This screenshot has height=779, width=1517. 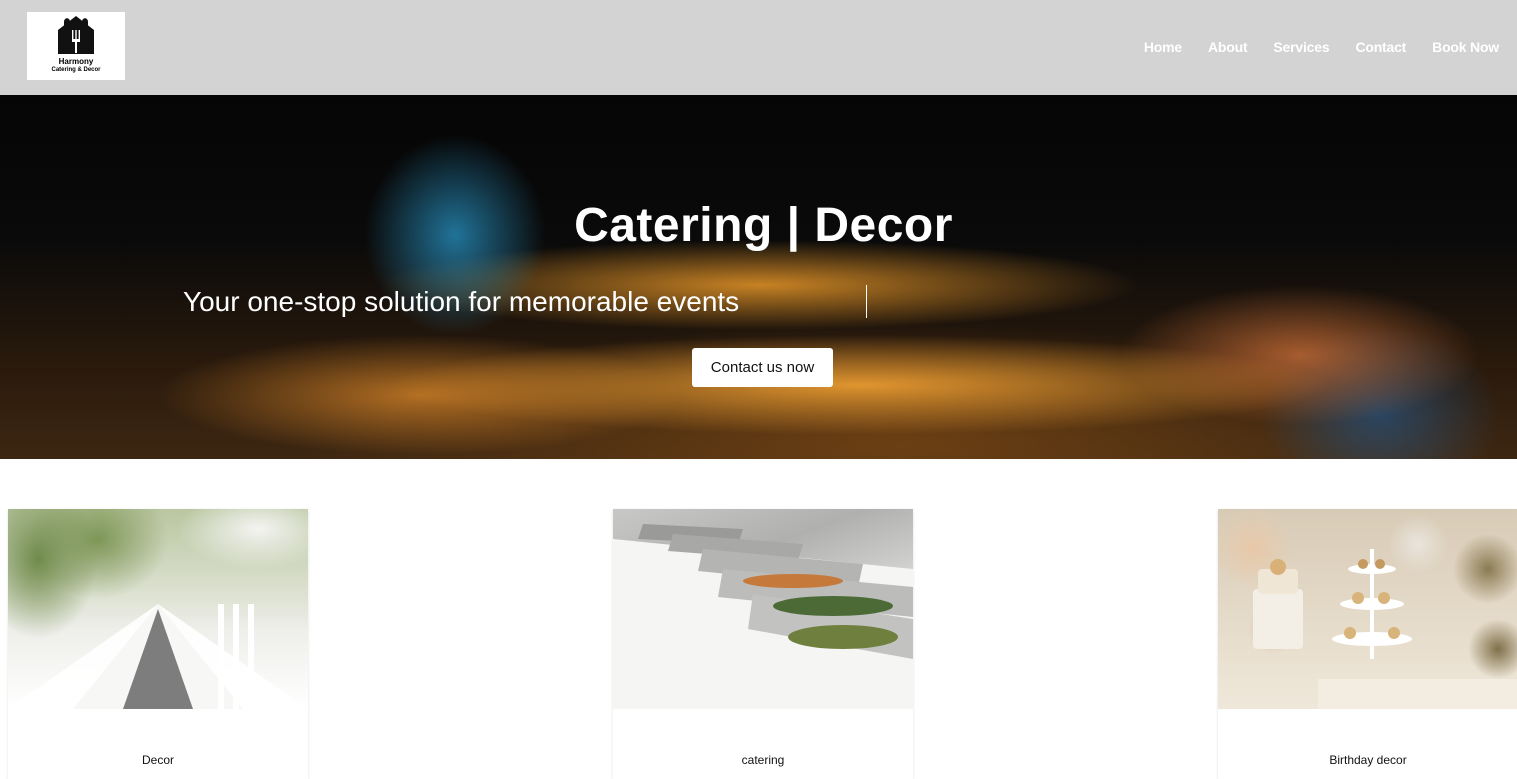 What do you see at coordinates (1301, 47) in the screenshot?
I see `nav-services: Services` at bounding box center [1301, 47].